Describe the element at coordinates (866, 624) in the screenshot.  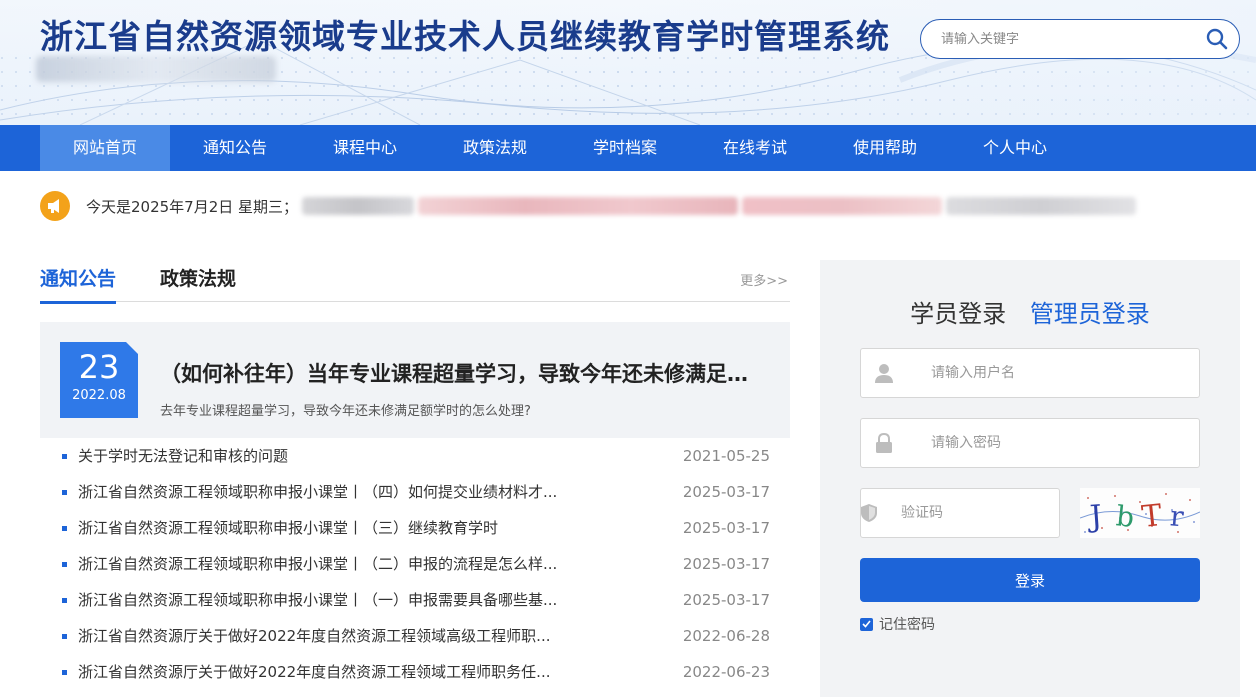
I see `remember-checkbox` at that location.